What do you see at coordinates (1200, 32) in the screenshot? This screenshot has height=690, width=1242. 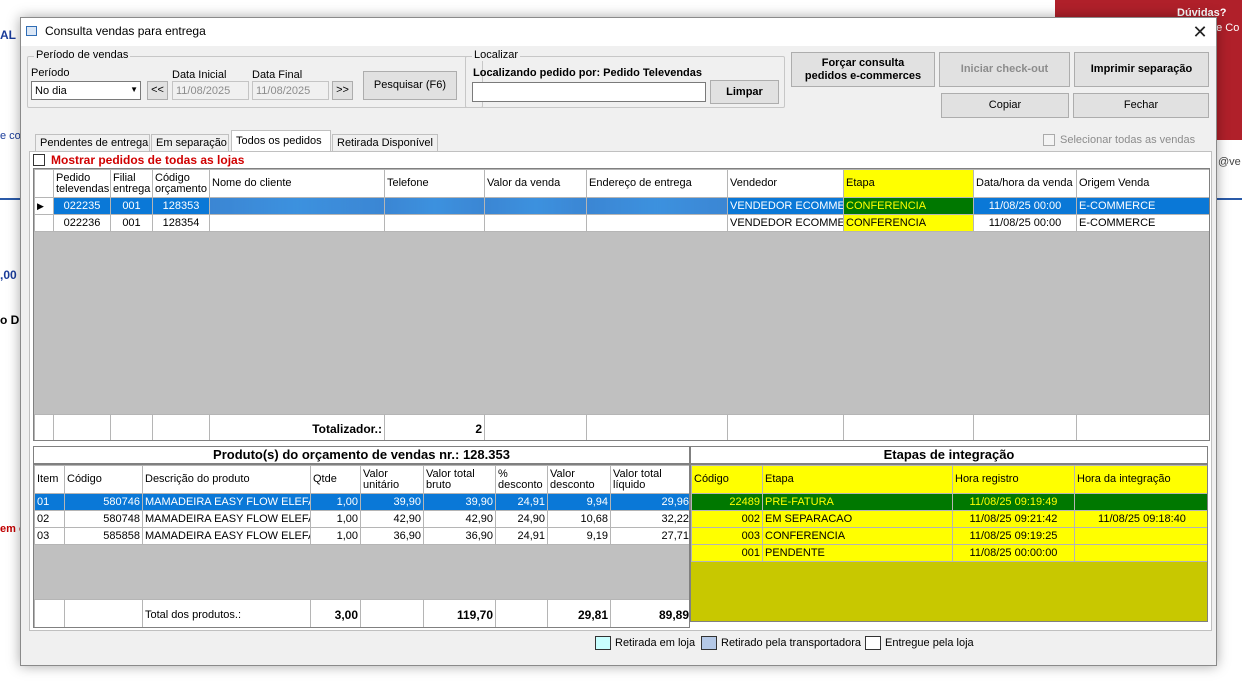 I see `close-icon: ✕` at bounding box center [1200, 32].